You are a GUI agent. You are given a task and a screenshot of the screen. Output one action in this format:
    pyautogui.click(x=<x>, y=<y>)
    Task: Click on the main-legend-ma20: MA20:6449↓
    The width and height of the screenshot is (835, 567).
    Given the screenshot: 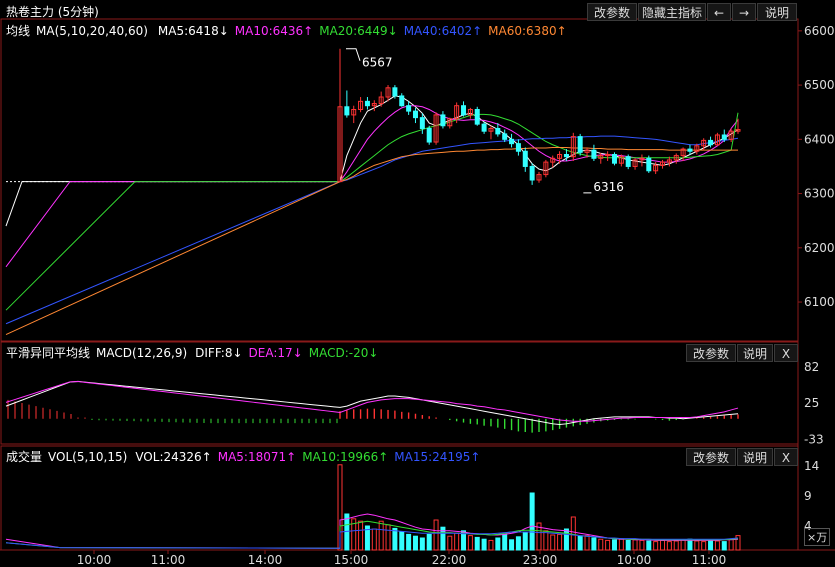 What is the action you would take?
    pyautogui.click(x=358, y=31)
    